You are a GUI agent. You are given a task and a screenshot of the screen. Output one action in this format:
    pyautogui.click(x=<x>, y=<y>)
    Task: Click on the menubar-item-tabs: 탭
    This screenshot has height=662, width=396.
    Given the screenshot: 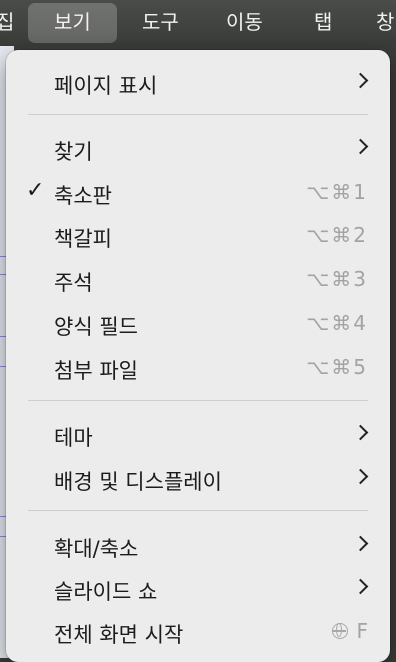 What is the action you would take?
    pyautogui.click(x=323, y=23)
    